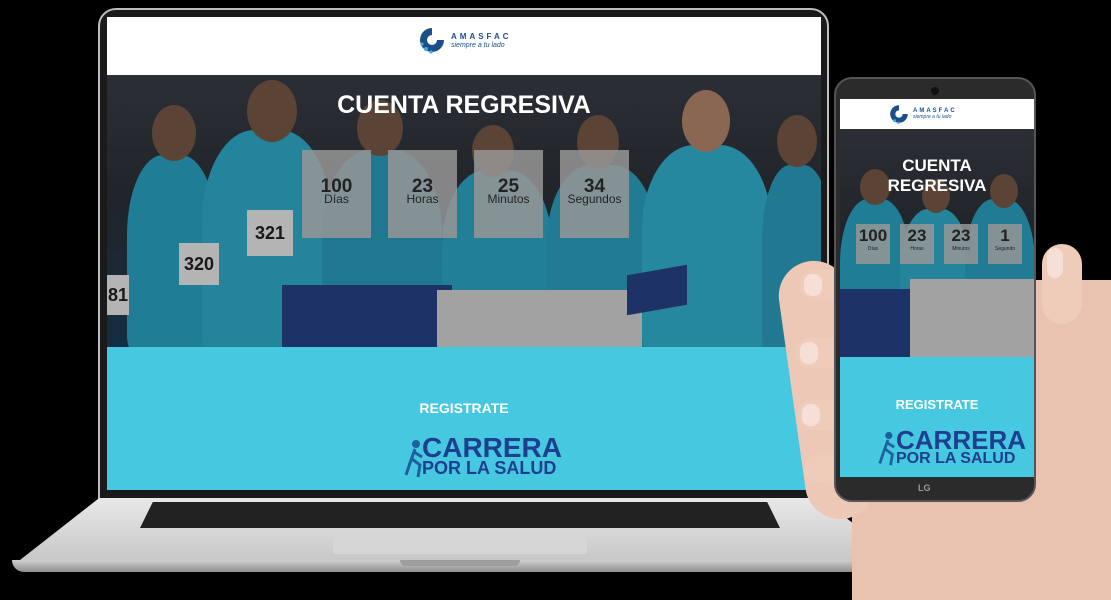 Image resolution: width=1111 pixels, height=600 pixels. Describe the element at coordinates (937, 165) in the screenshot. I see `countdown-title-line1: CUENTA` at that location.